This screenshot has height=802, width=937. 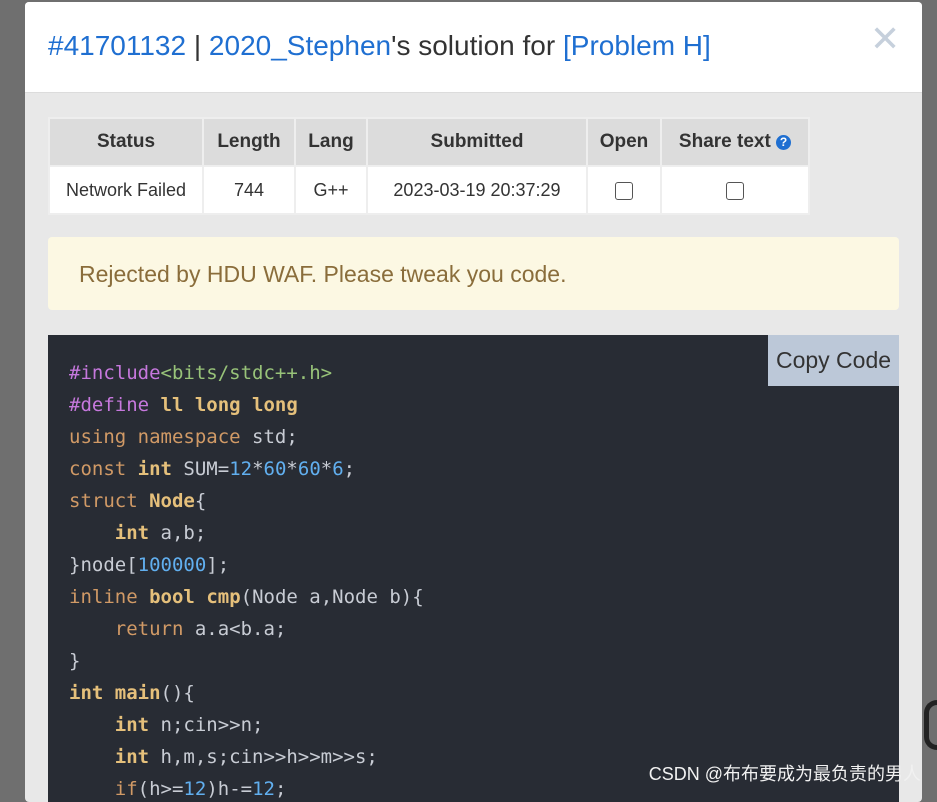 I want to click on code-line: #include<bits/stdc++.h>, so click(x=201, y=373).